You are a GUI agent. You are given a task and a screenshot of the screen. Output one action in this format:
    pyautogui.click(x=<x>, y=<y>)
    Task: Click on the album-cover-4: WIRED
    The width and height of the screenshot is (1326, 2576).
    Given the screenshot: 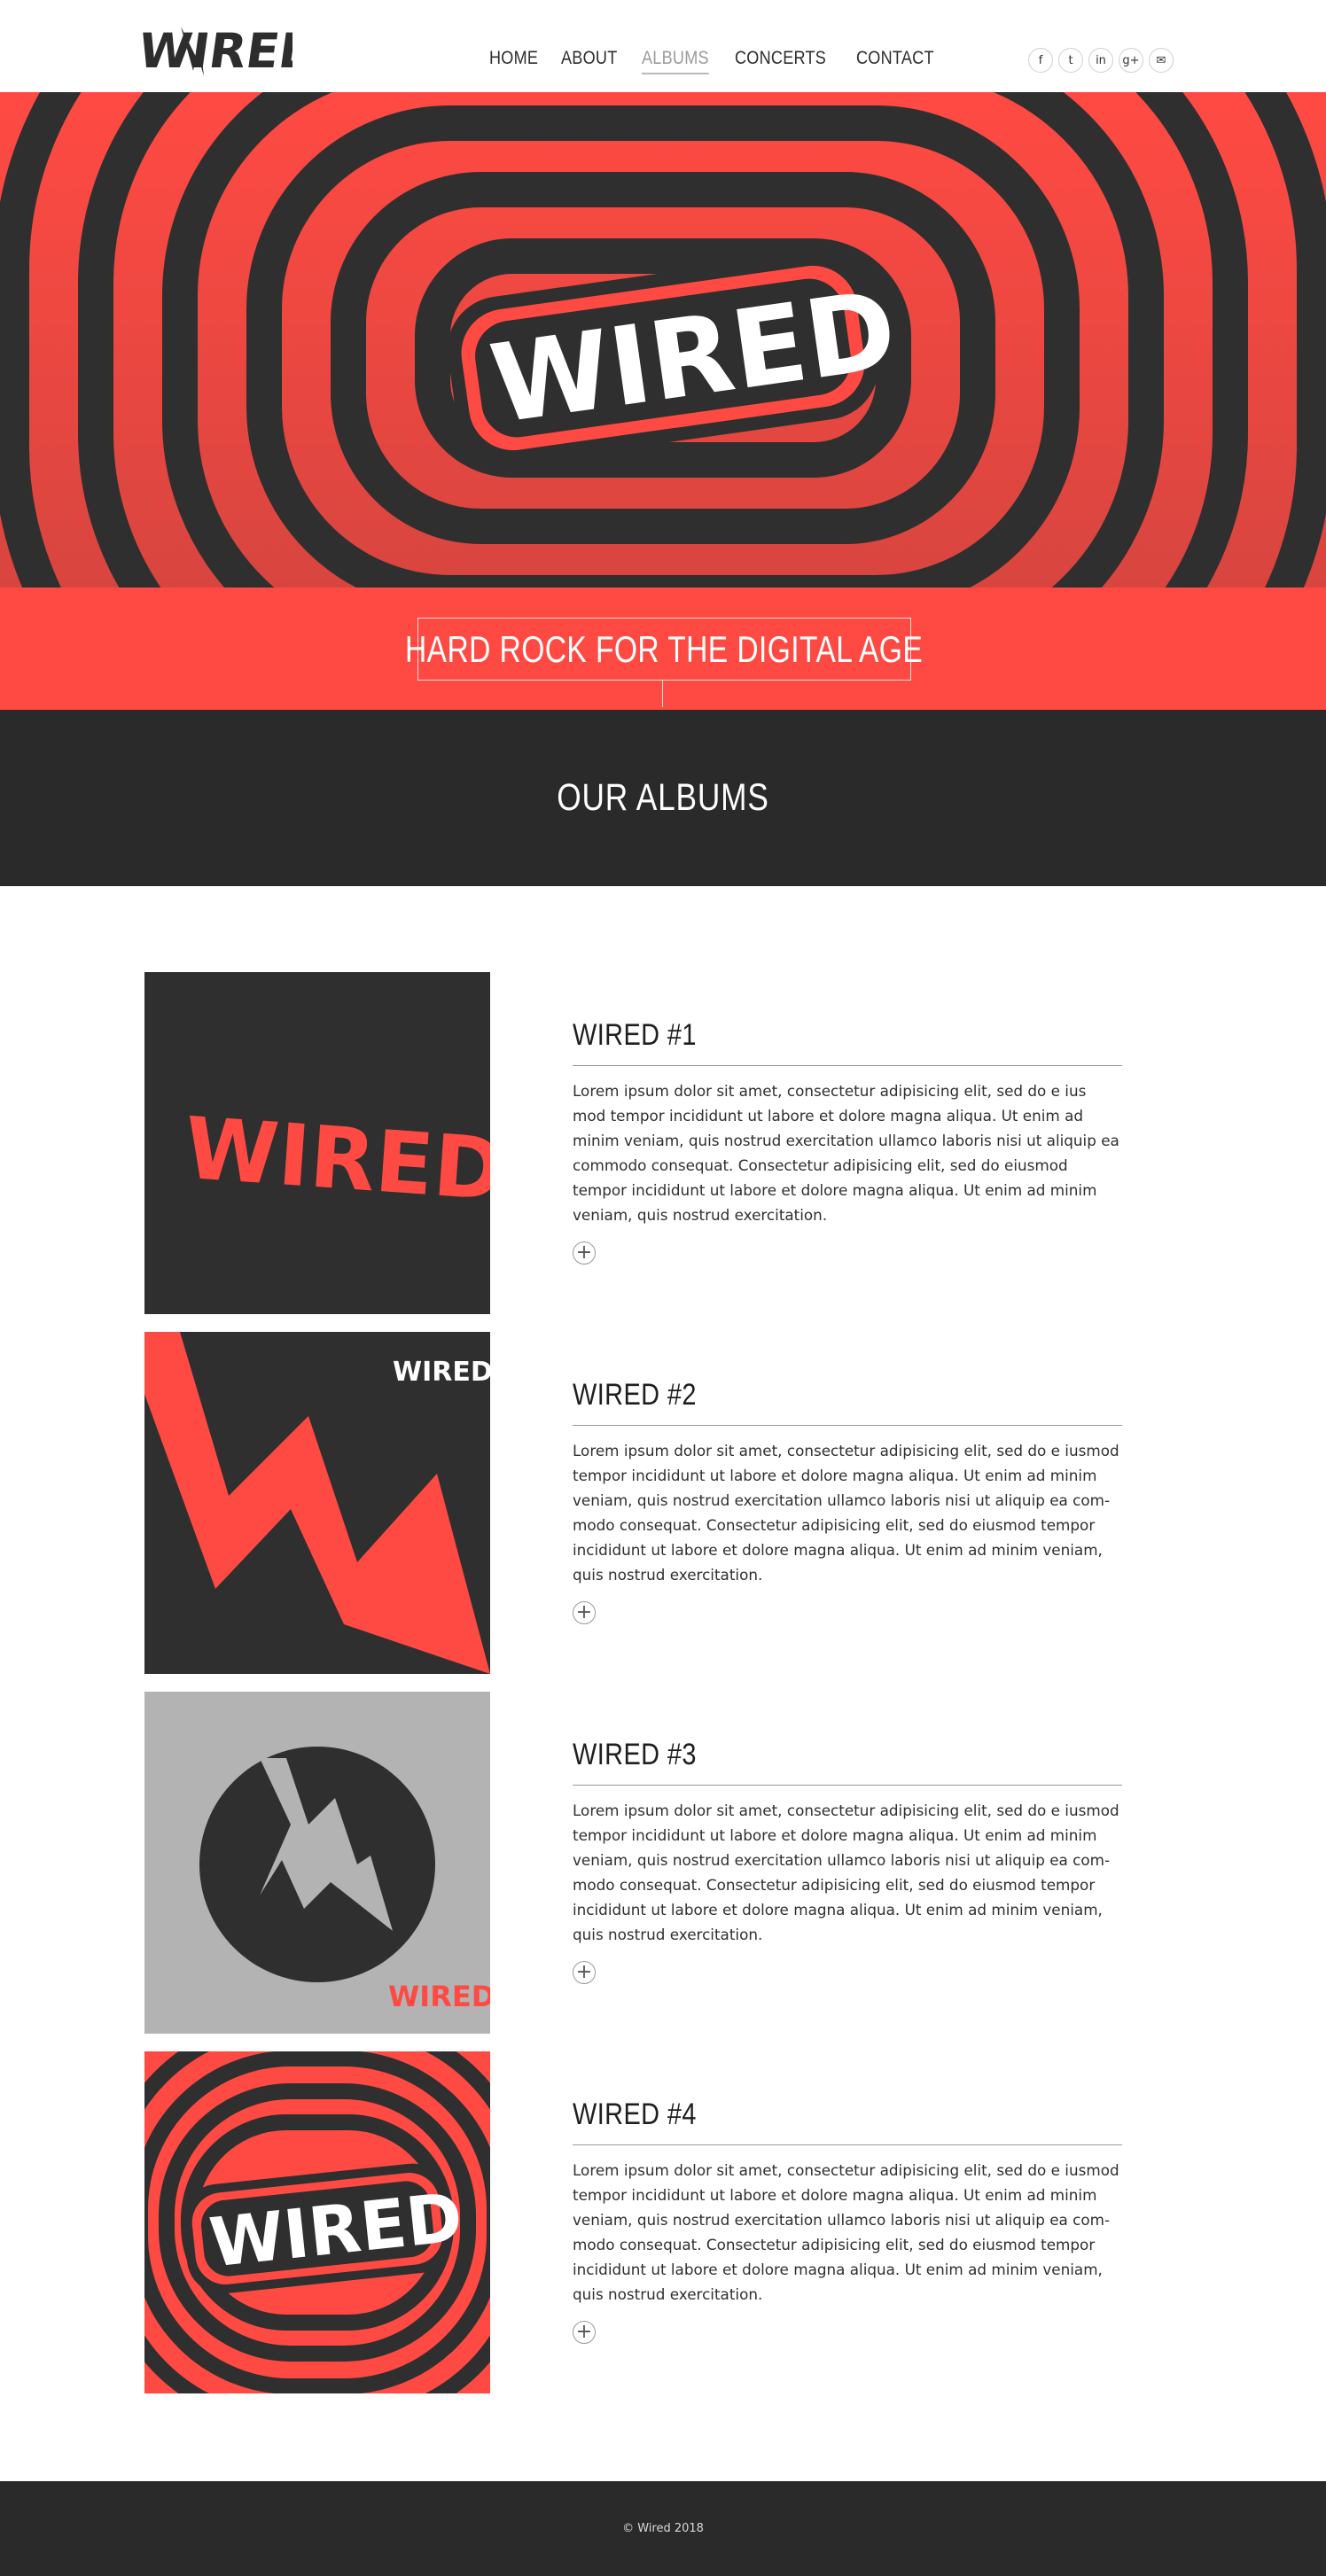 What is the action you would take?
    pyautogui.click(x=317, y=2222)
    